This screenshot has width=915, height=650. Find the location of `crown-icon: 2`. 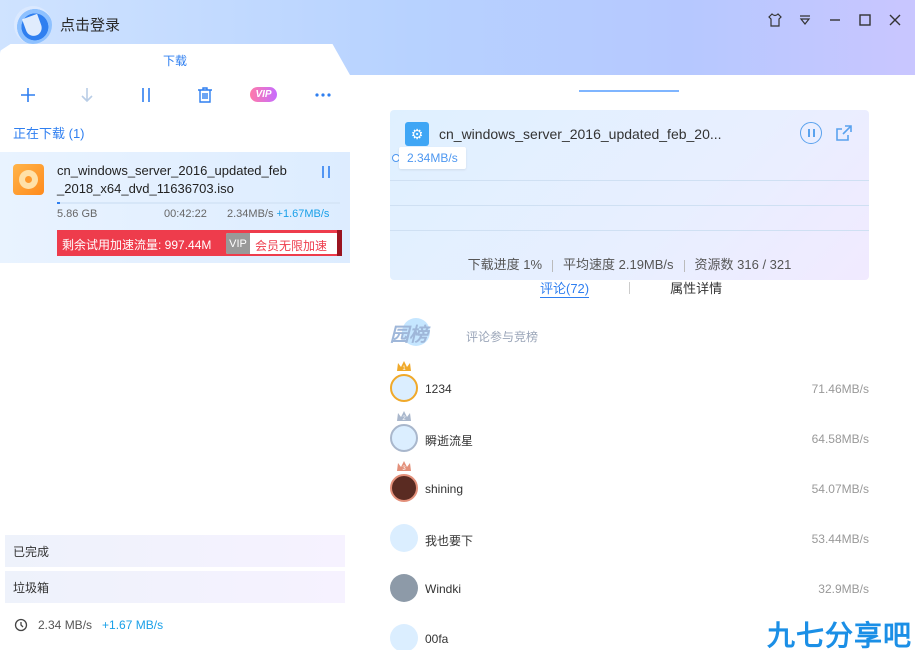

crown-icon: 2 is located at coordinates (404, 416).